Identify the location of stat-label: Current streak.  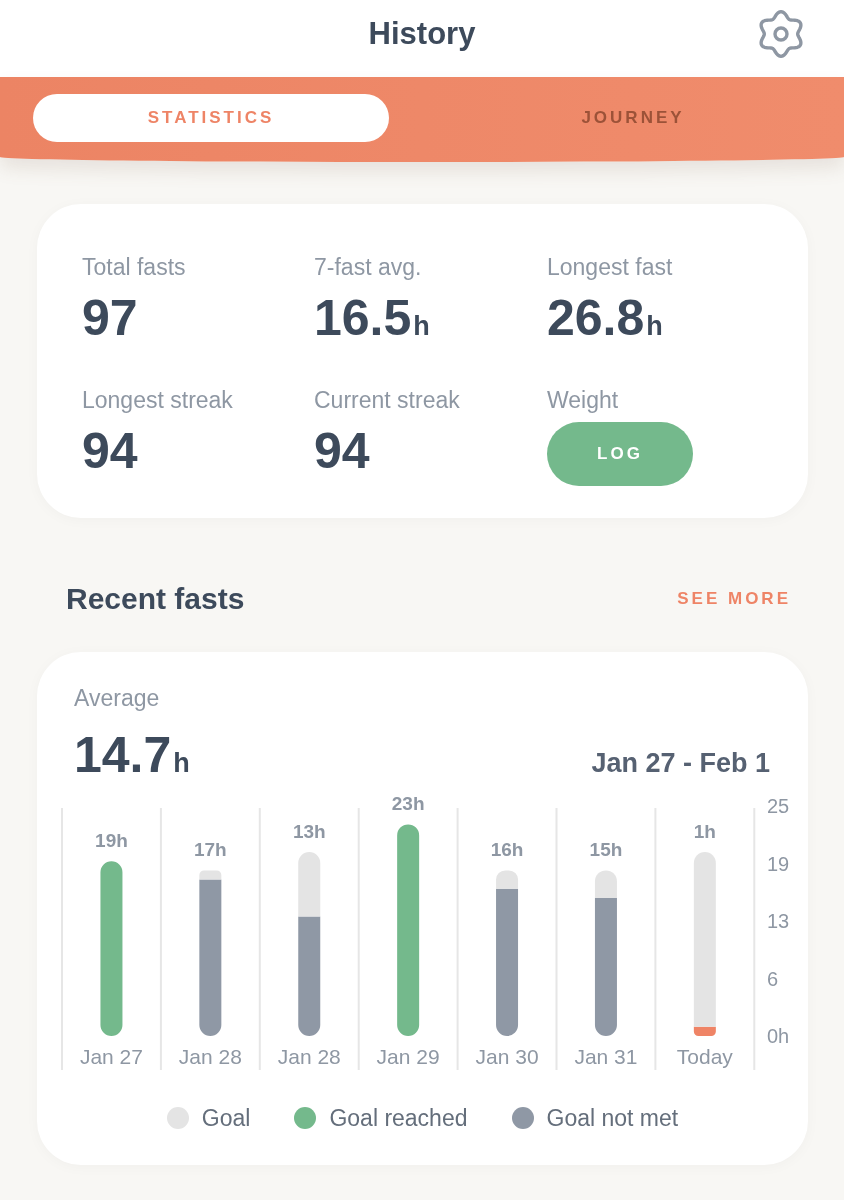
(387, 400).